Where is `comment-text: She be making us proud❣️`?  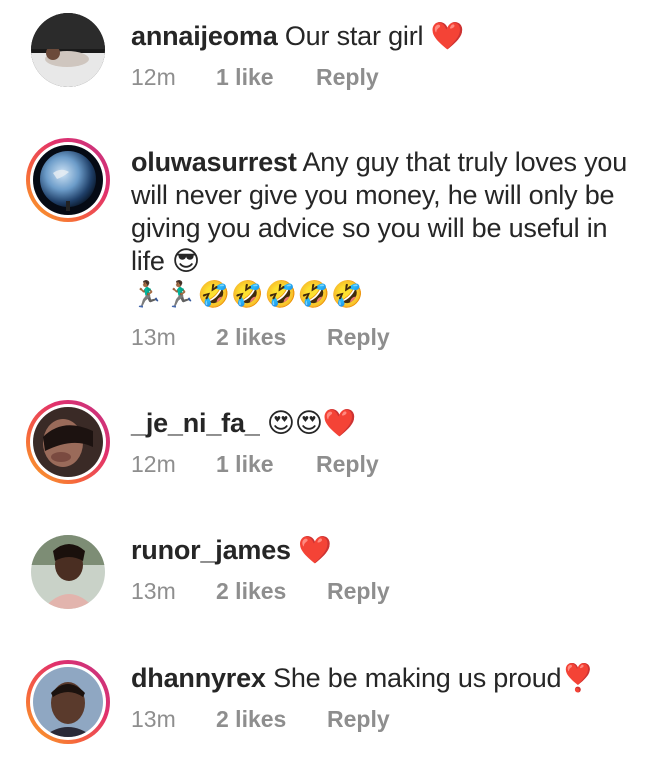
comment-text: She be making us proud❣️ is located at coordinates (434, 678).